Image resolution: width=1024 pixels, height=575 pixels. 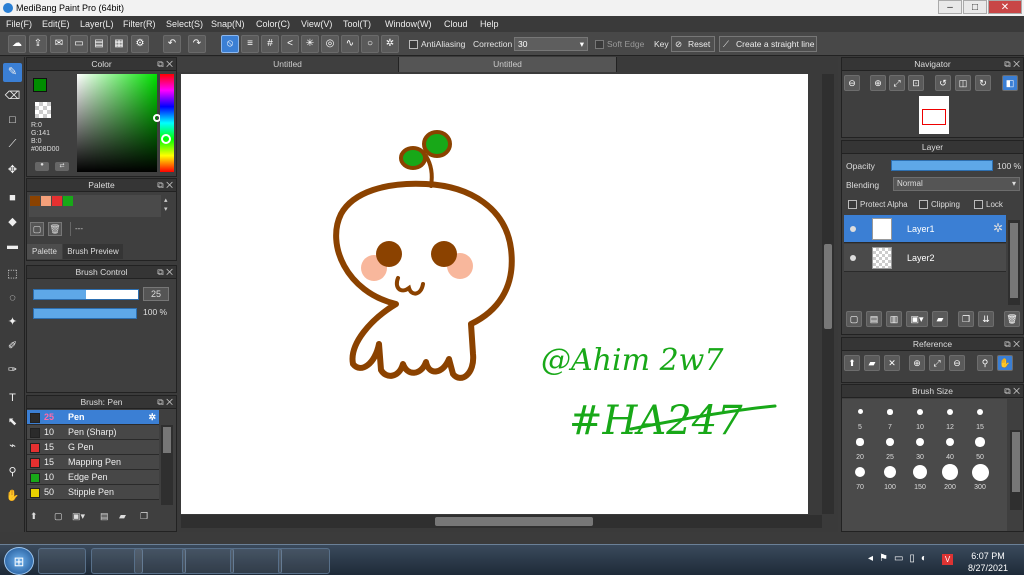 What do you see at coordinates (12, 72) in the screenshot?
I see `brush-tool-icon: ✎` at bounding box center [12, 72].